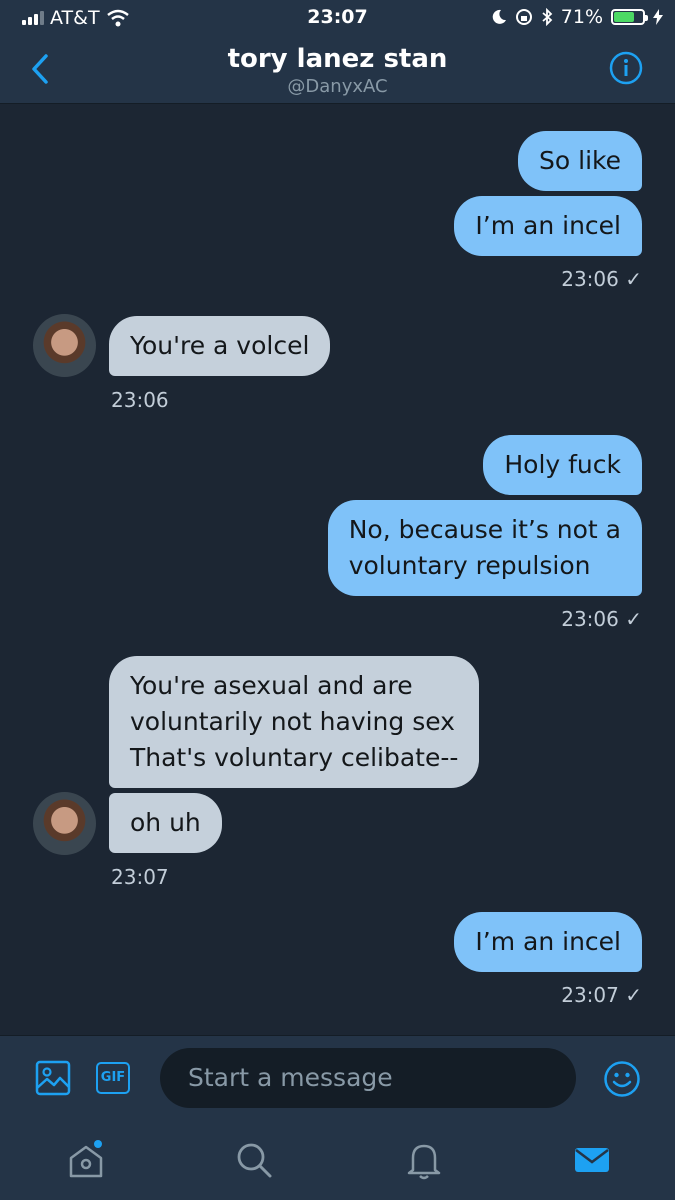 This screenshot has height=1200, width=675. What do you see at coordinates (290, 1077) in the screenshot?
I see `message-input-placeholder: Start a message` at bounding box center [290, 1077].